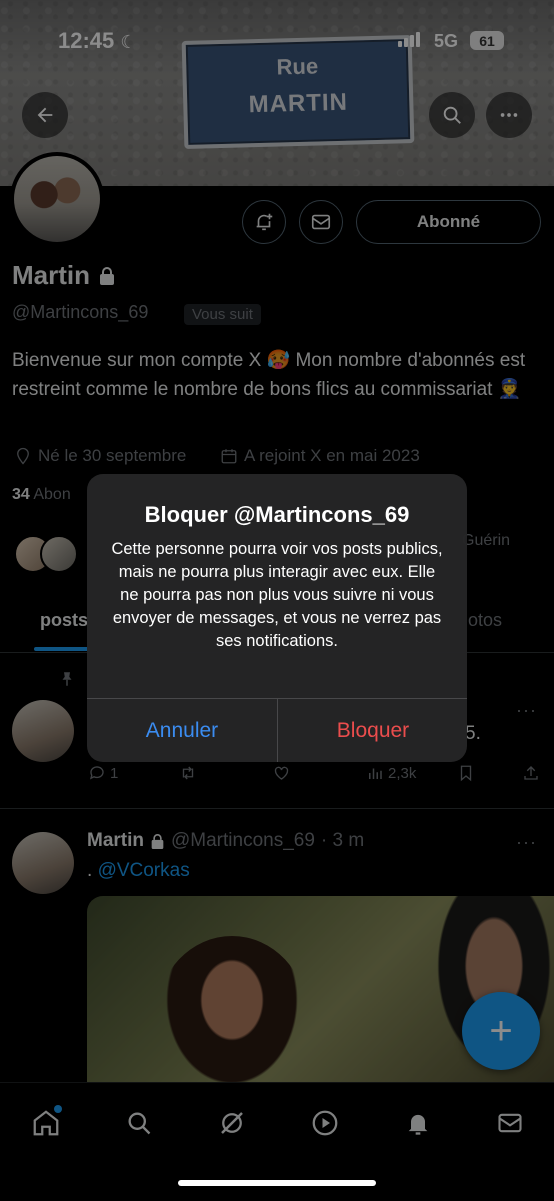 The image size is (554, 1201). I want to click on block-button: Bloquer, so click(372, 730).